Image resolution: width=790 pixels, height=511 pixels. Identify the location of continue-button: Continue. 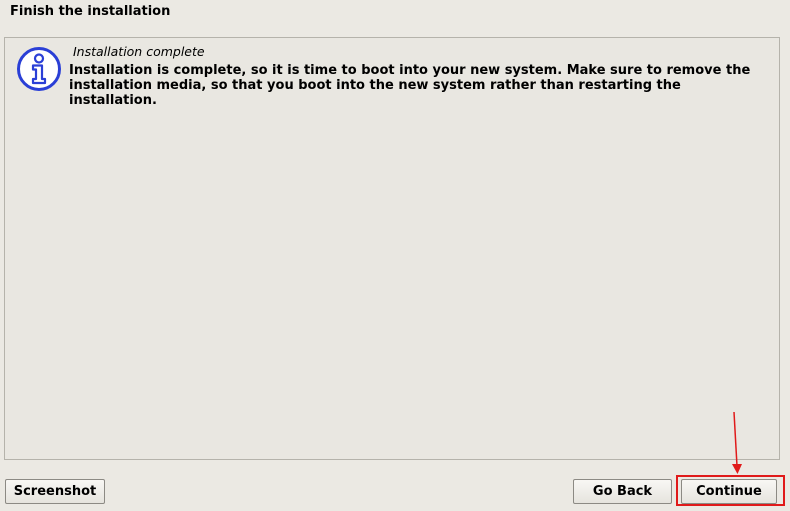
(729, 491).